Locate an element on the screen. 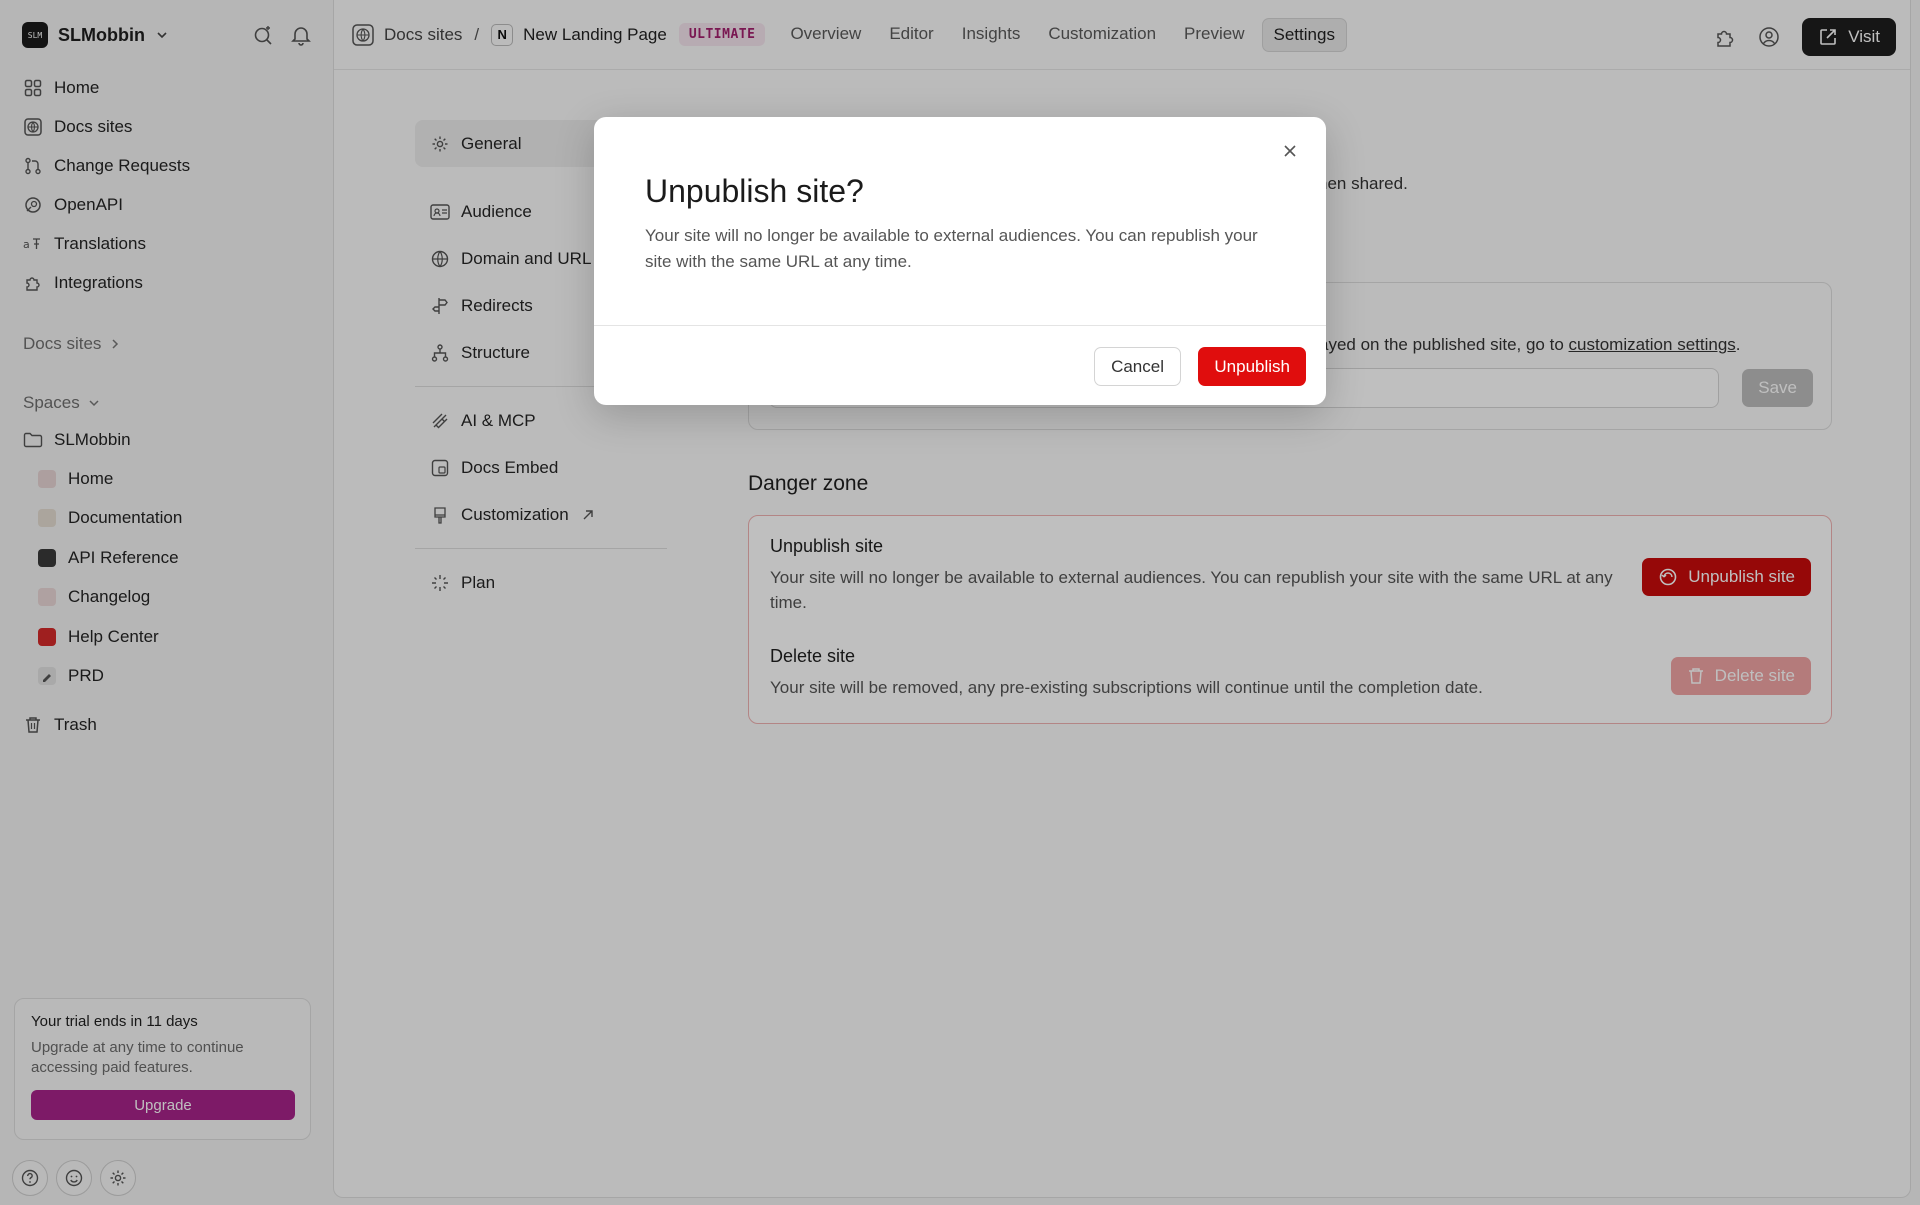 The height and width of the screenshot is (1205, 1920). dialog-title: Unpublish site? is located at coordinates (754, 191).